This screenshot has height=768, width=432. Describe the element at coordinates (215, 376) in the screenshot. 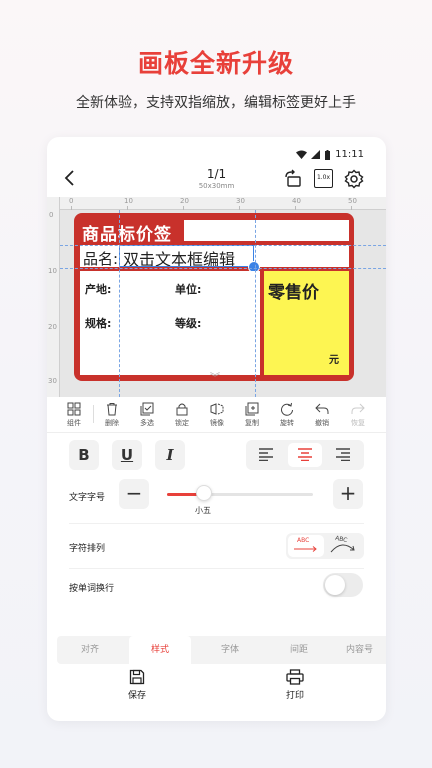

I see `chevron-down-icon: ︾` at that location.